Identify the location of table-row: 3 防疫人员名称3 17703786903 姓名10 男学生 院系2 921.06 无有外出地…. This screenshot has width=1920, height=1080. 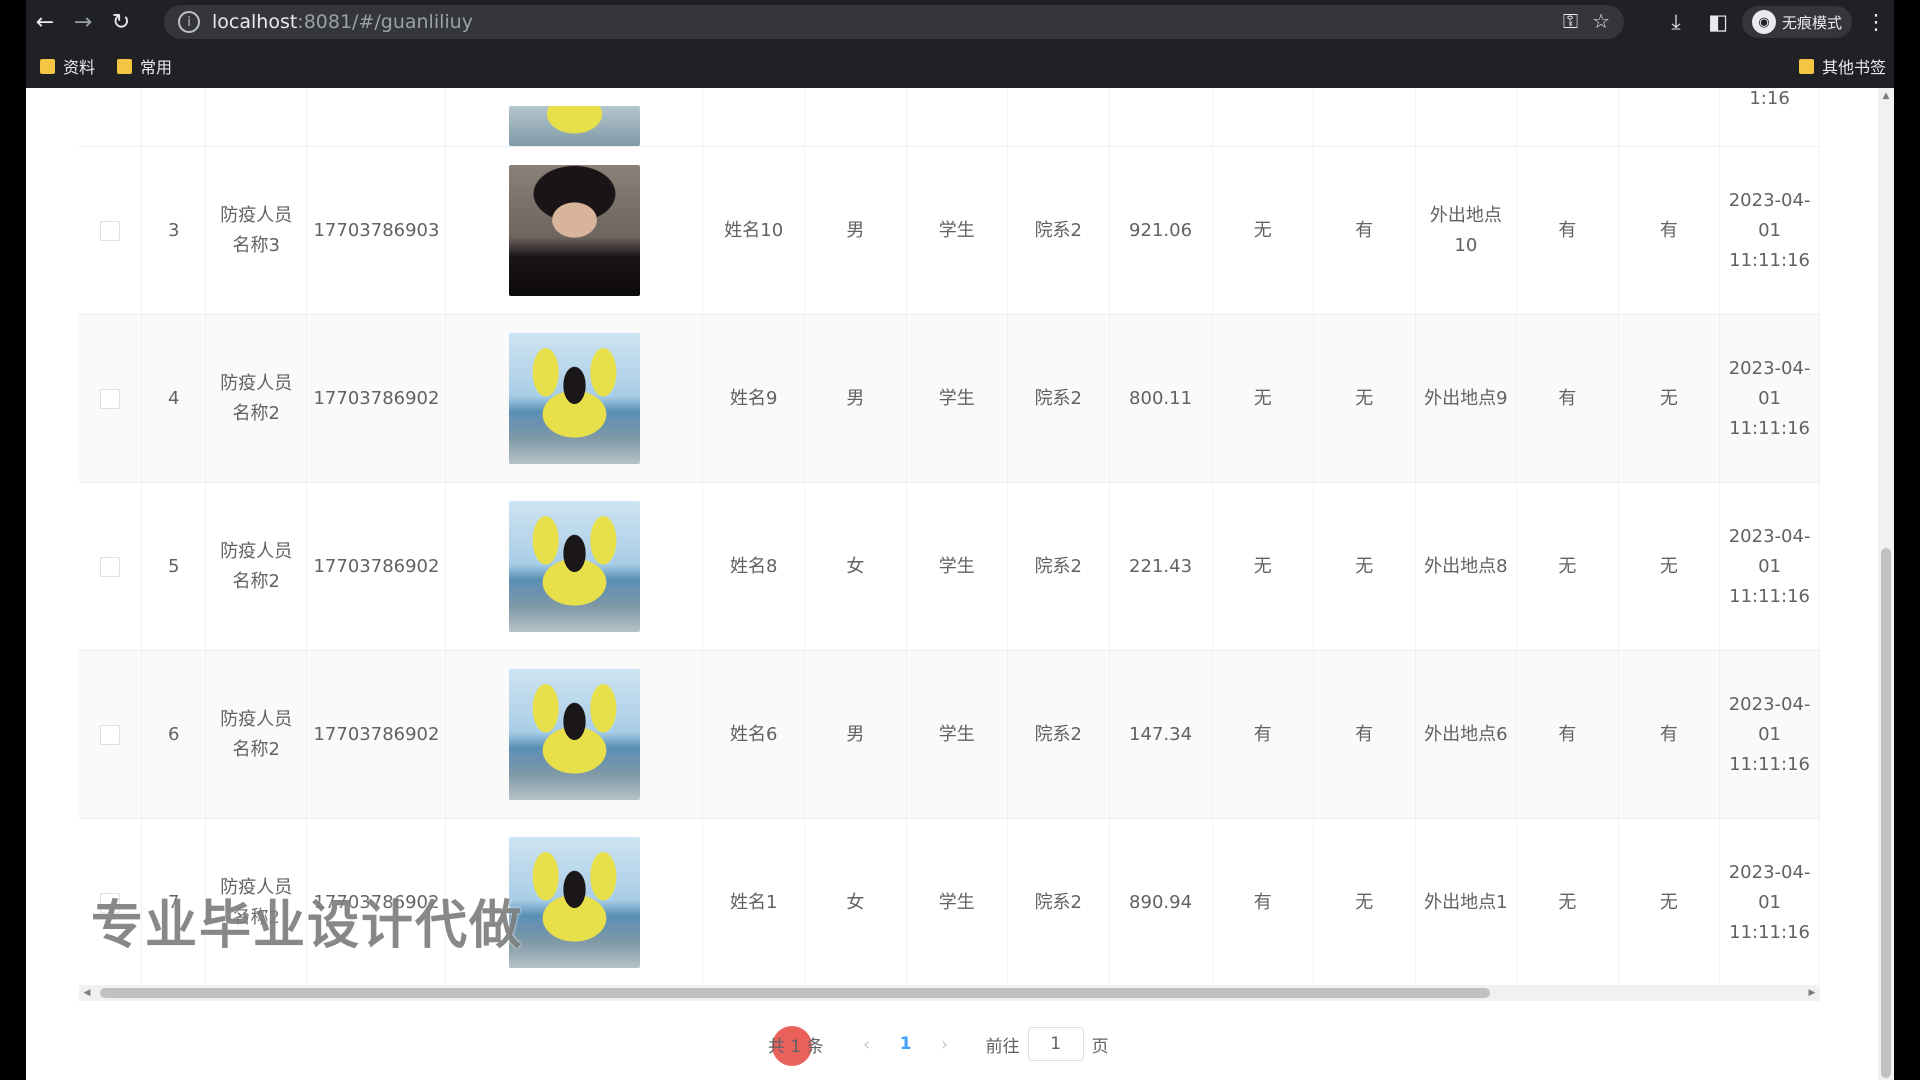
(949, 230).